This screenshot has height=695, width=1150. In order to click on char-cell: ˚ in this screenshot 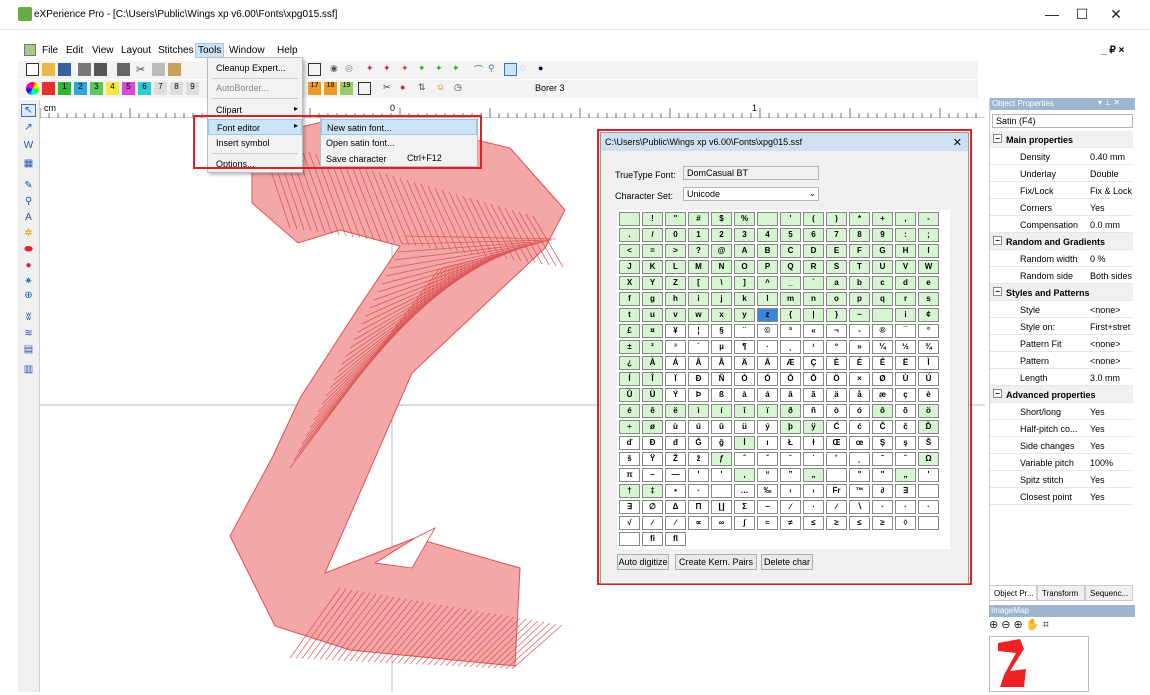, I will do `click(836, 459)`.